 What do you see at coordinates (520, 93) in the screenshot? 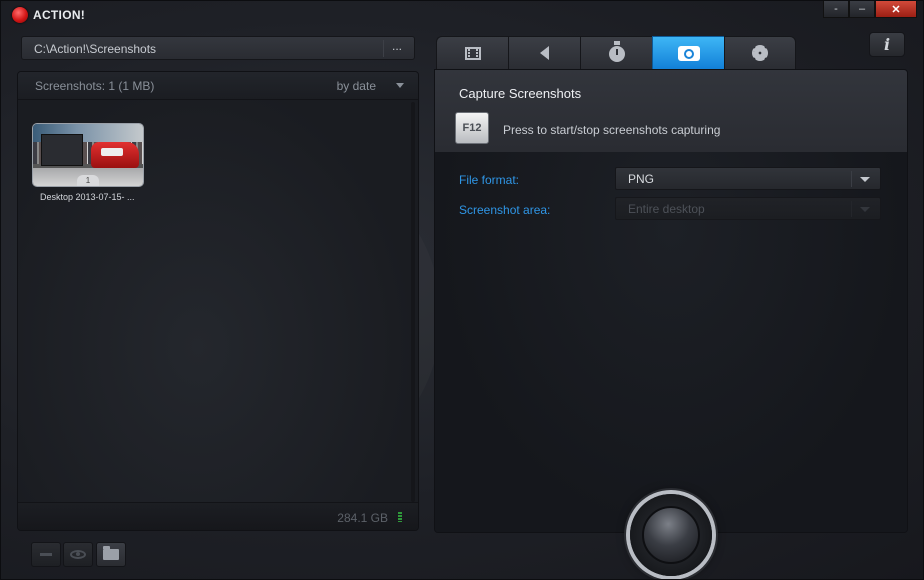
I see `section-title: Capture Screenshots` at bounding box center [520, 93].